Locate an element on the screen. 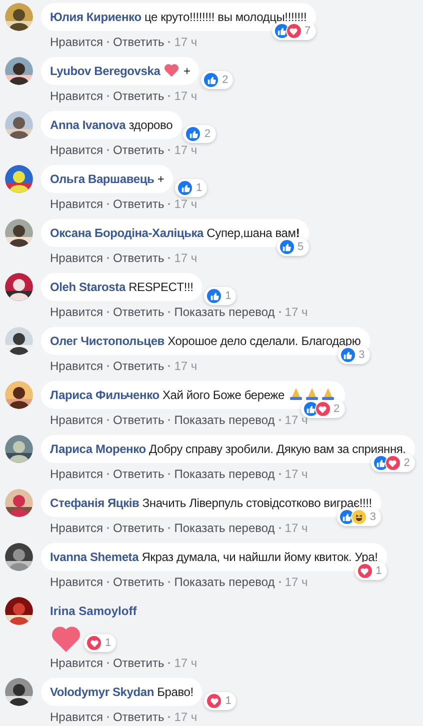 The width and height of the screenshot is (423, 726). comment-text: це круто!!!!!!!! вы молодцы!!!!!!! is located at coordinates (225, 17).